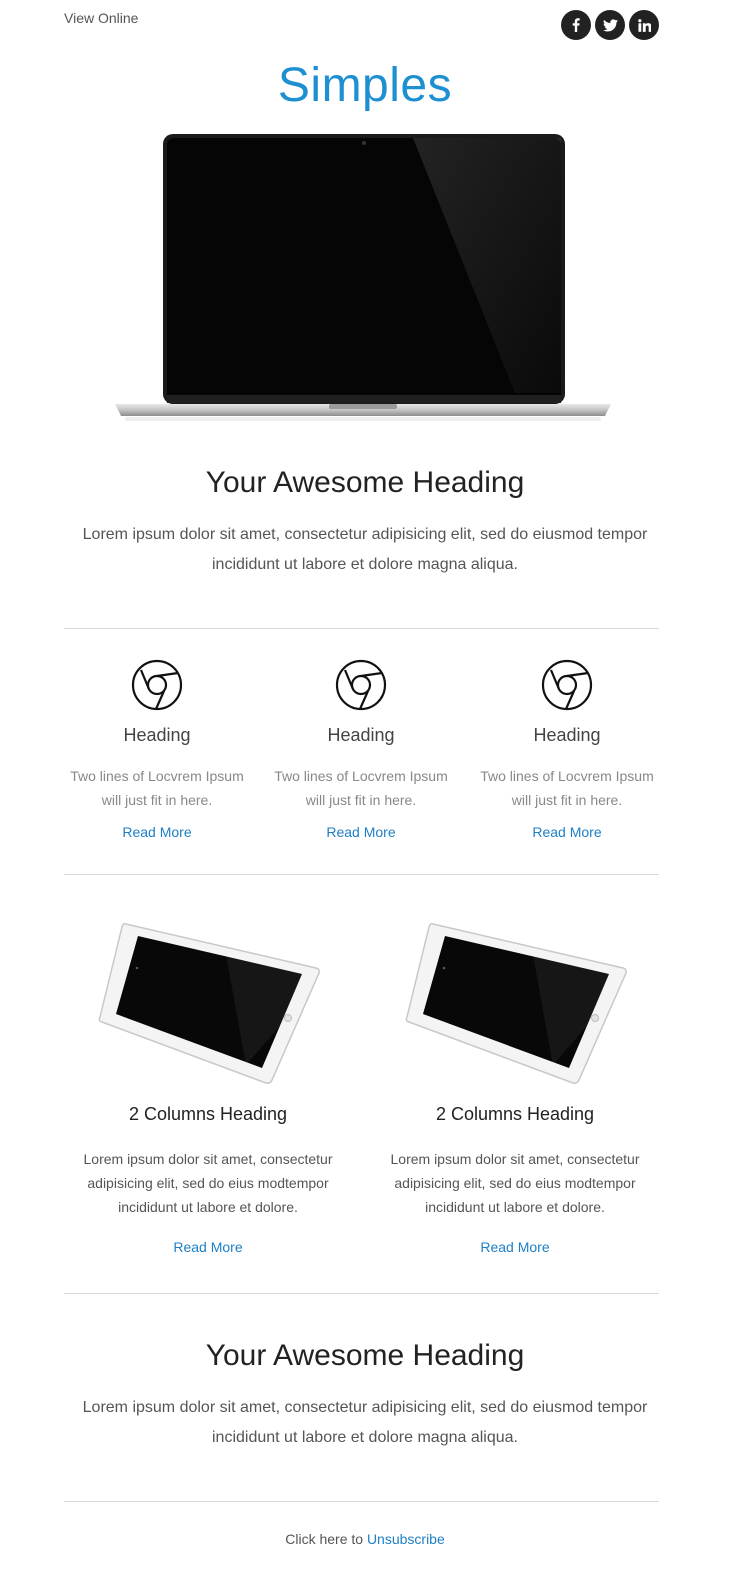 This screenshot has height=1584, width=730. I want to click on view-online-link: View Online, so click(101, 18).